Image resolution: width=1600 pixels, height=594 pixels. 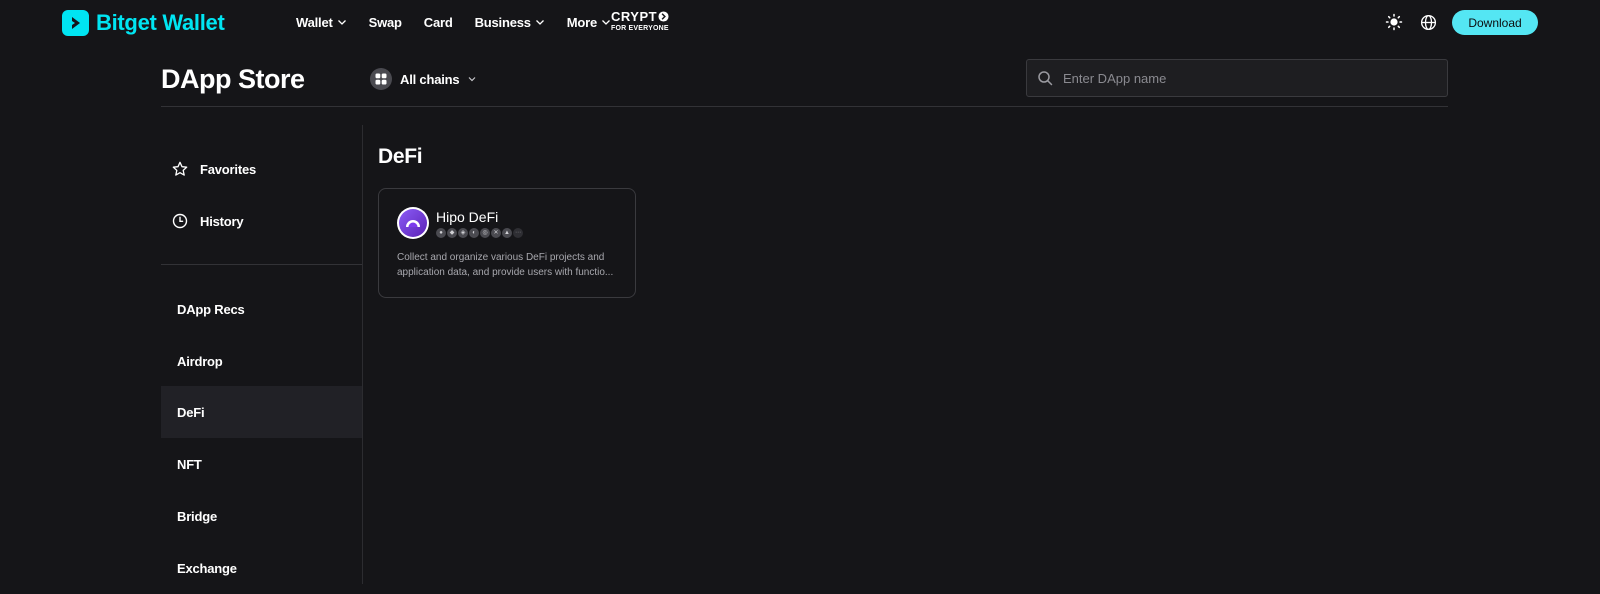 I want to click on sidebar-item-label: NFT, so click(x=189, y=464).